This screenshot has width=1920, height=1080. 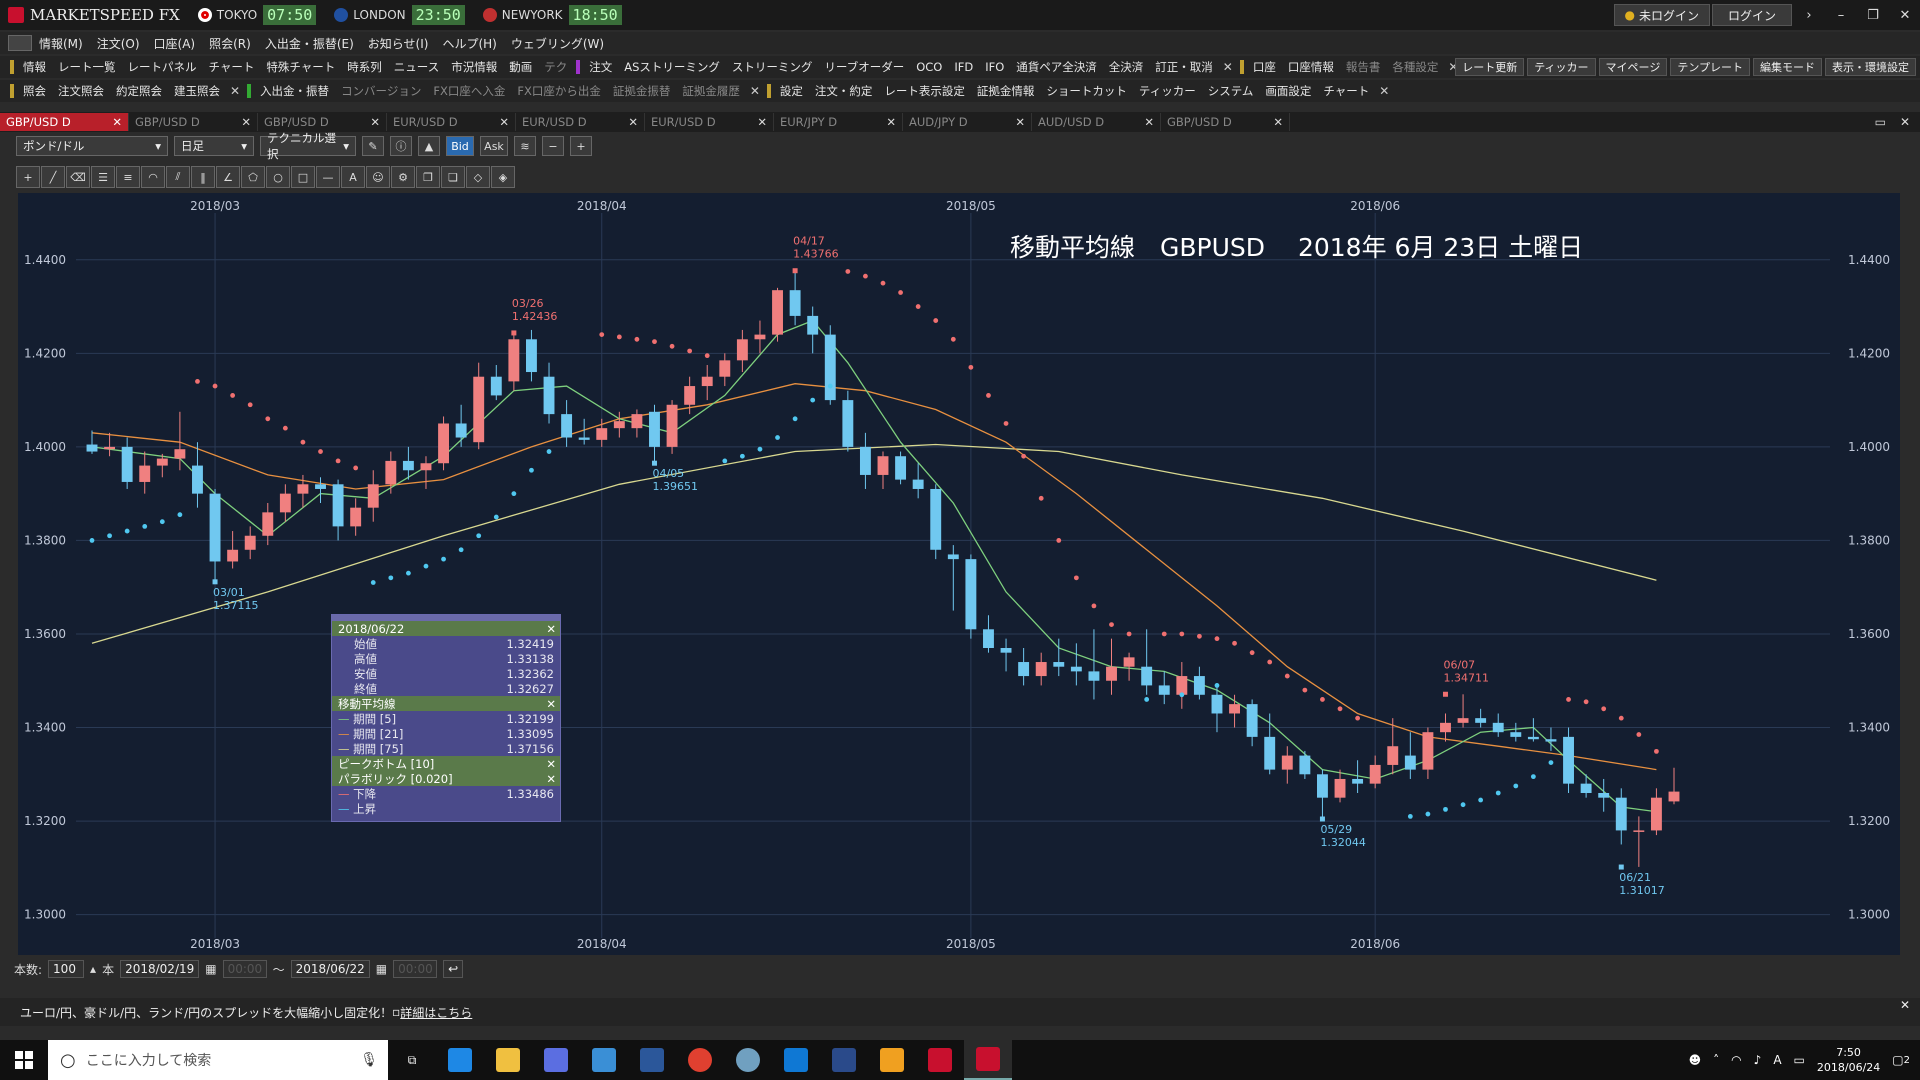 What do you see at coordinates (153, 177) in the screenshot?
I see `fan-icon: ◠` at bounding box center [153, 177].